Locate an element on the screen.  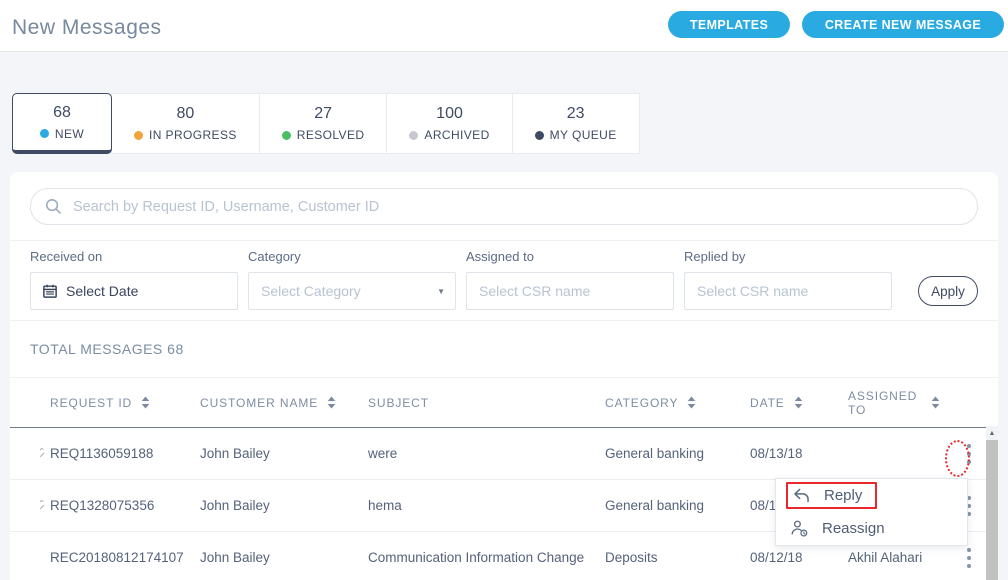
subject-cell: Communication Information Change is located at coordinates (476, 557).